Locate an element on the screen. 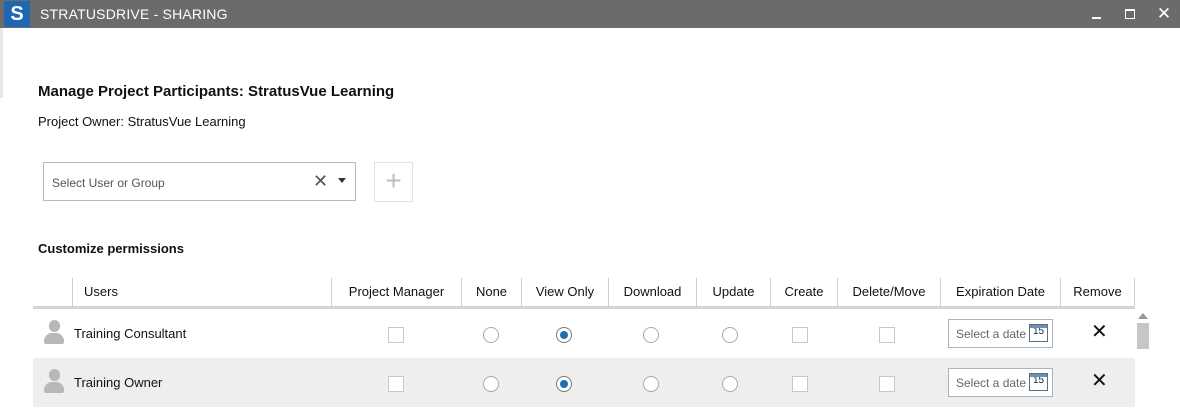 This screenshot has width=1180, height=412. background-window-edge is located at coordinates (1, 63).